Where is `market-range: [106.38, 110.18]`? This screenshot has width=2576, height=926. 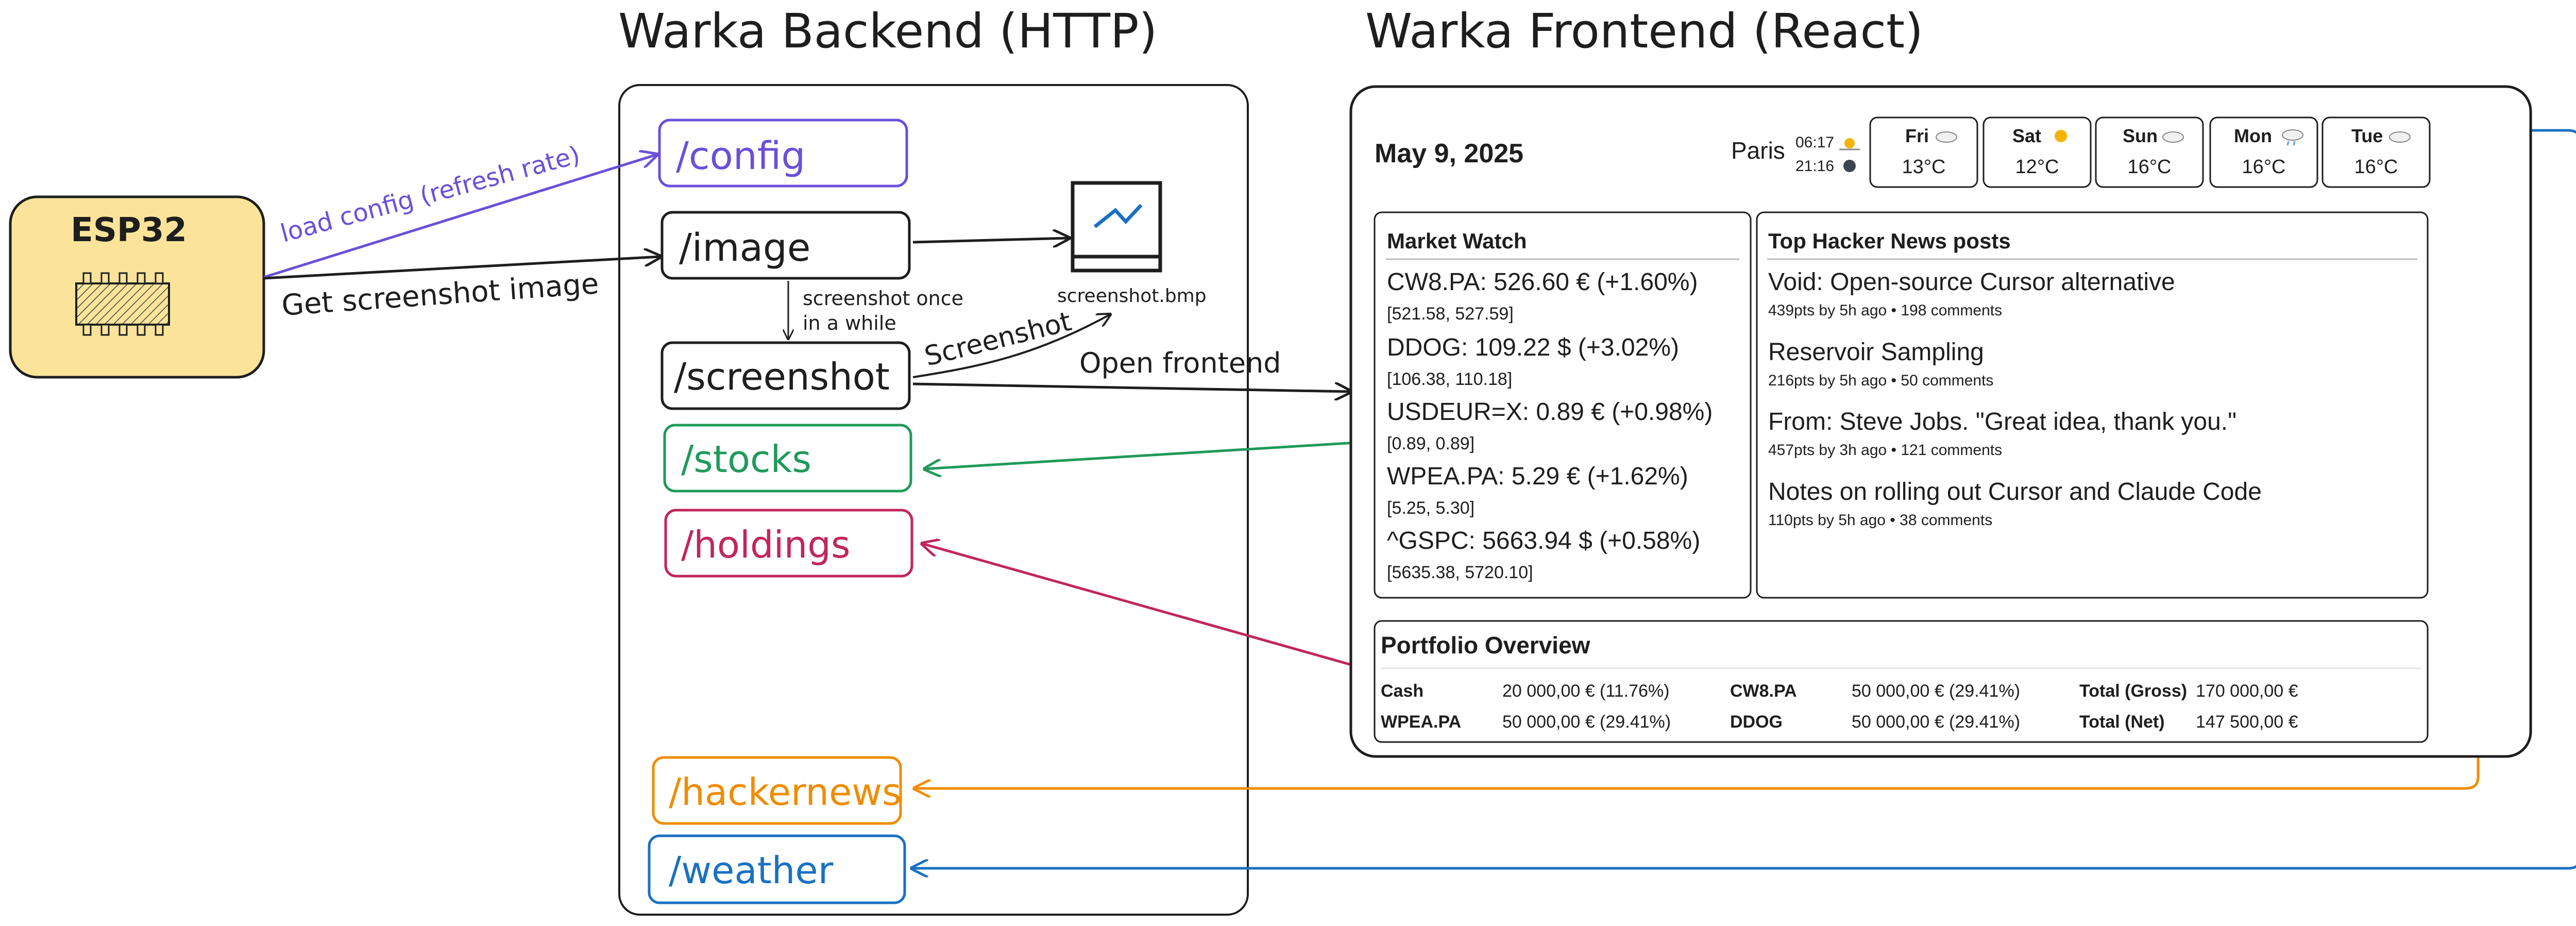
market-range: [106.38, 110.18] is located at coordinates (1449, 379).